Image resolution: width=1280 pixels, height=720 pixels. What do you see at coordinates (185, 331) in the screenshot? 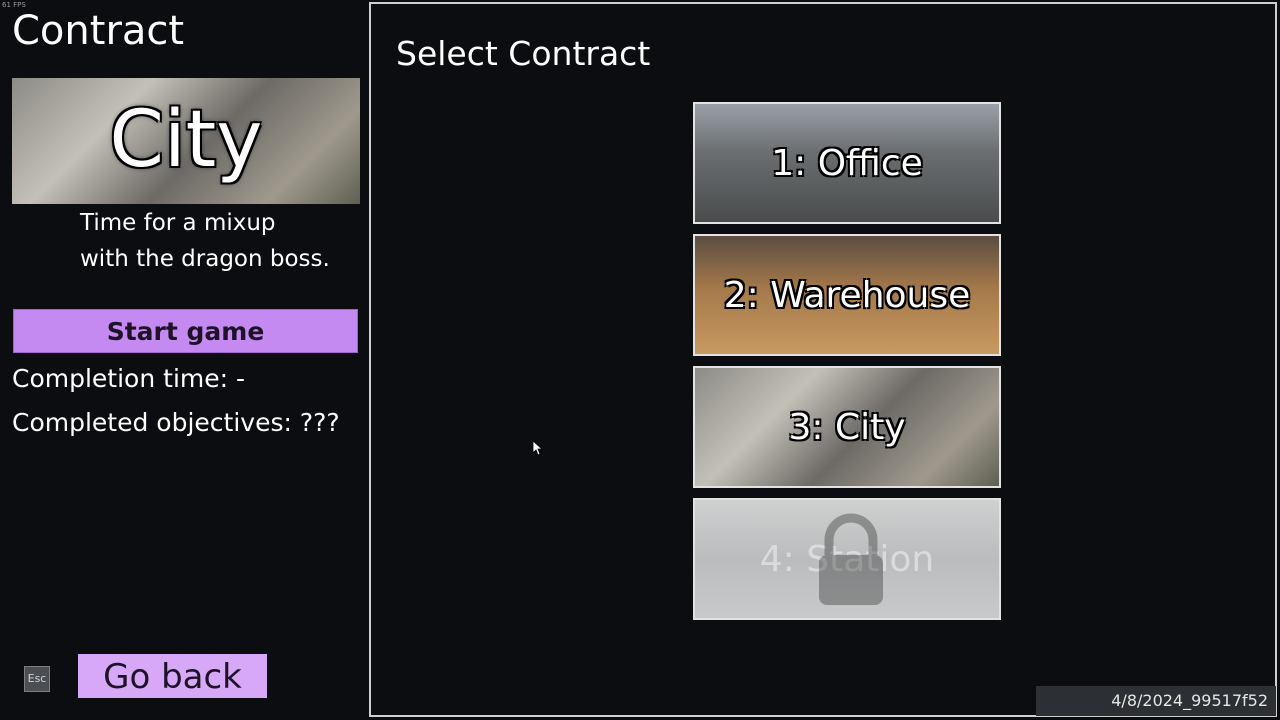
I see `start-game-button: Start game` at bounding box center [185, 331].